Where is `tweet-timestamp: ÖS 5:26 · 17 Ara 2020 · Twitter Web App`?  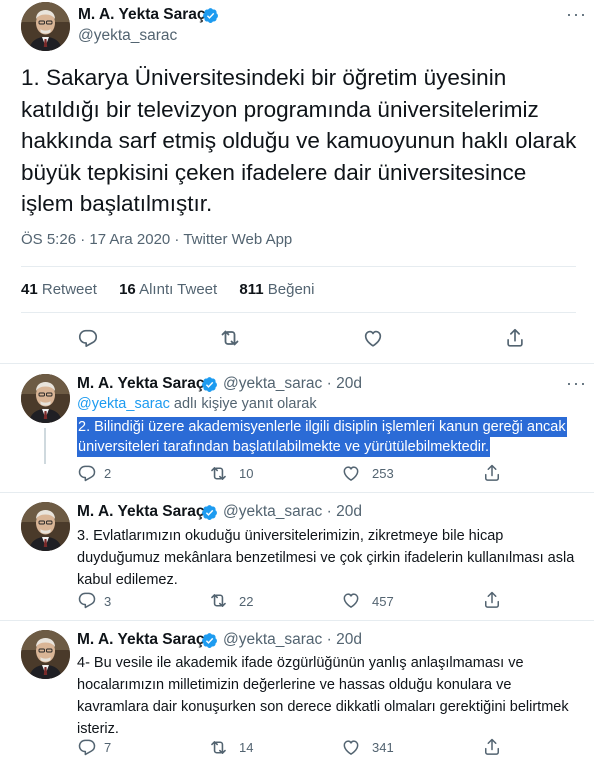 tweet-timestamp: ÖS 5:26 · 17 Ara 2020 · Twitter Web App is located at coordinates (156, 239).